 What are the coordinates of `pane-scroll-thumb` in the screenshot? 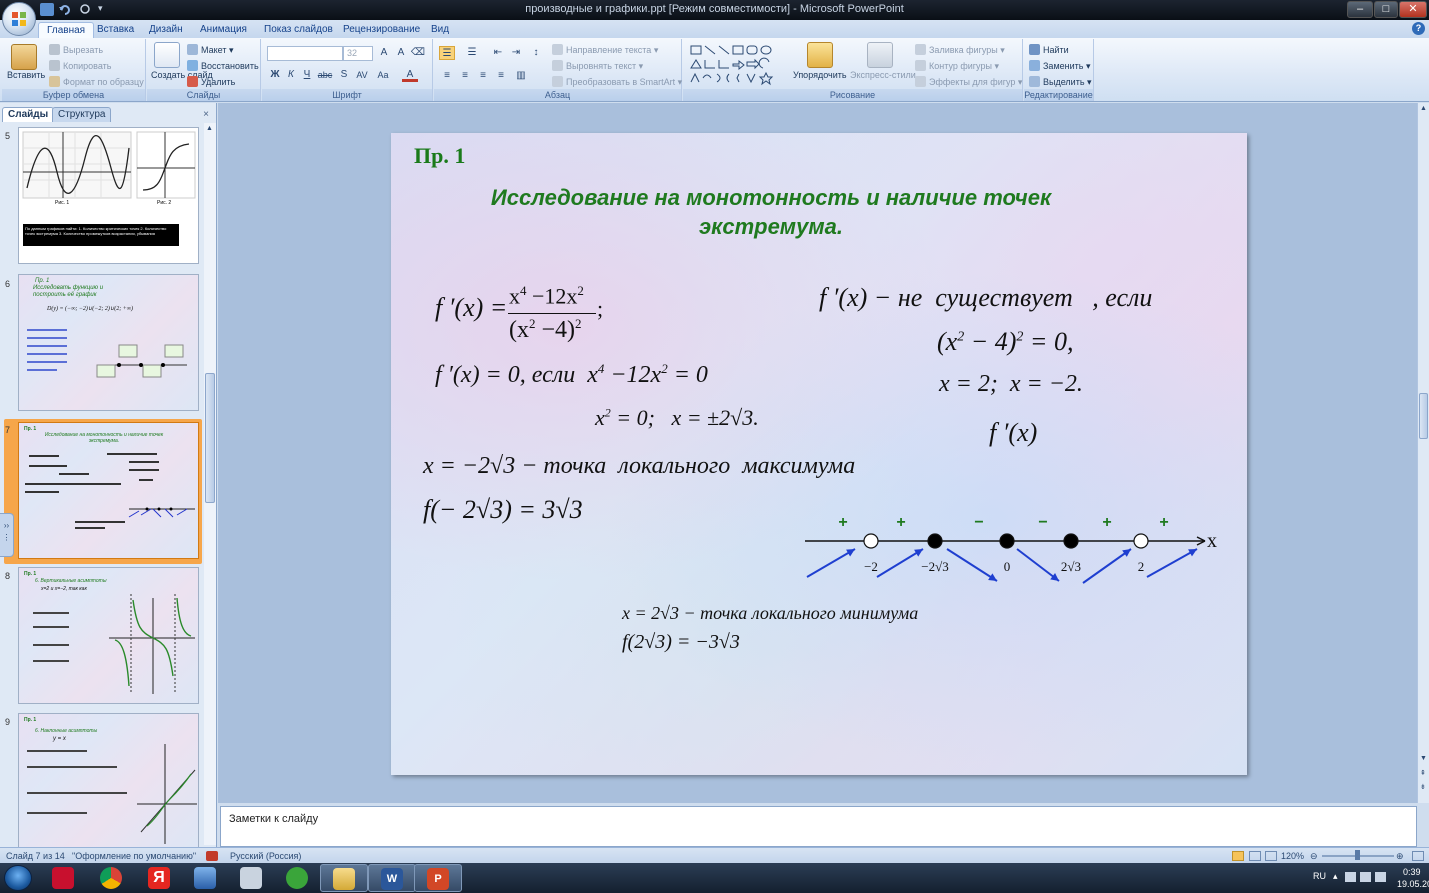 It's located at (210, 438).